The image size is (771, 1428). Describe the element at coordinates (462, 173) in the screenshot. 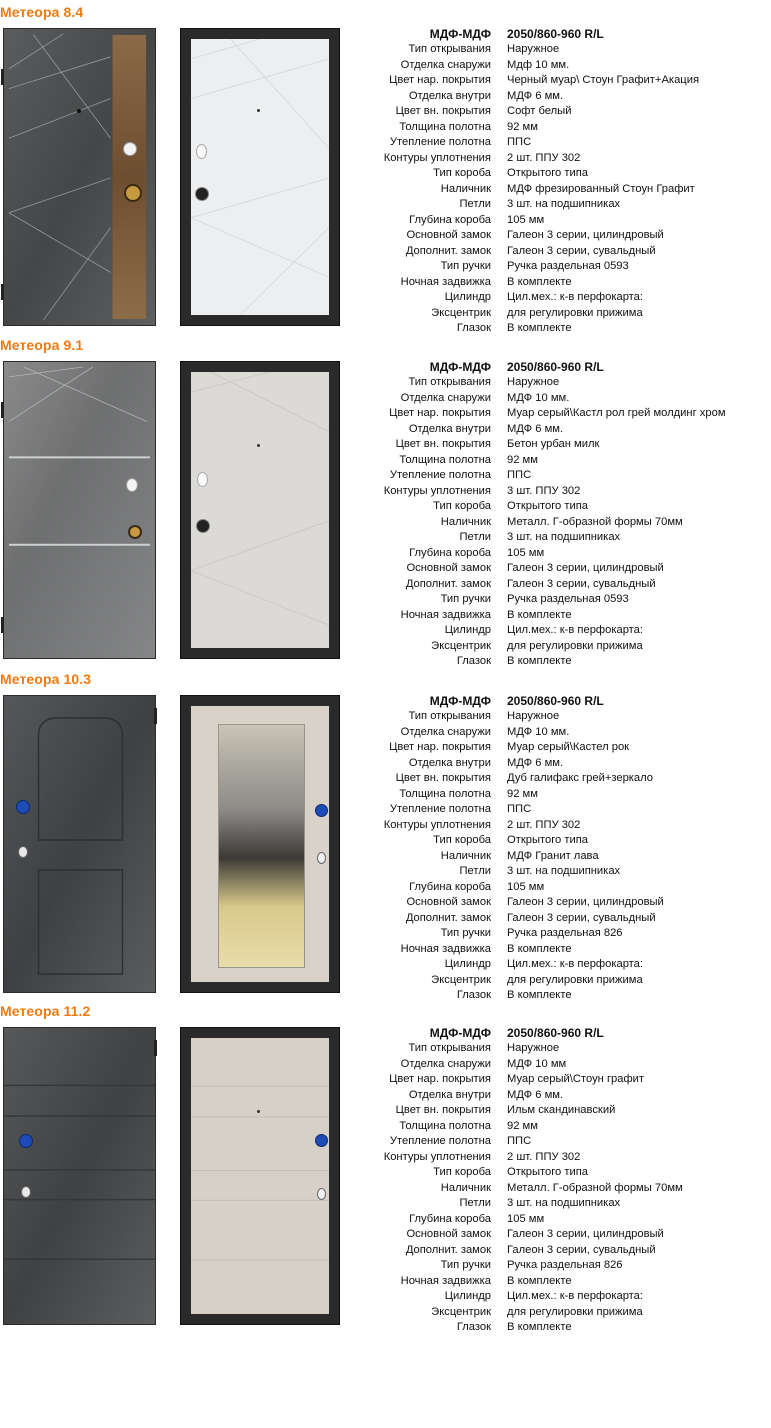

I see `spec-label: Тип короба` at that location.